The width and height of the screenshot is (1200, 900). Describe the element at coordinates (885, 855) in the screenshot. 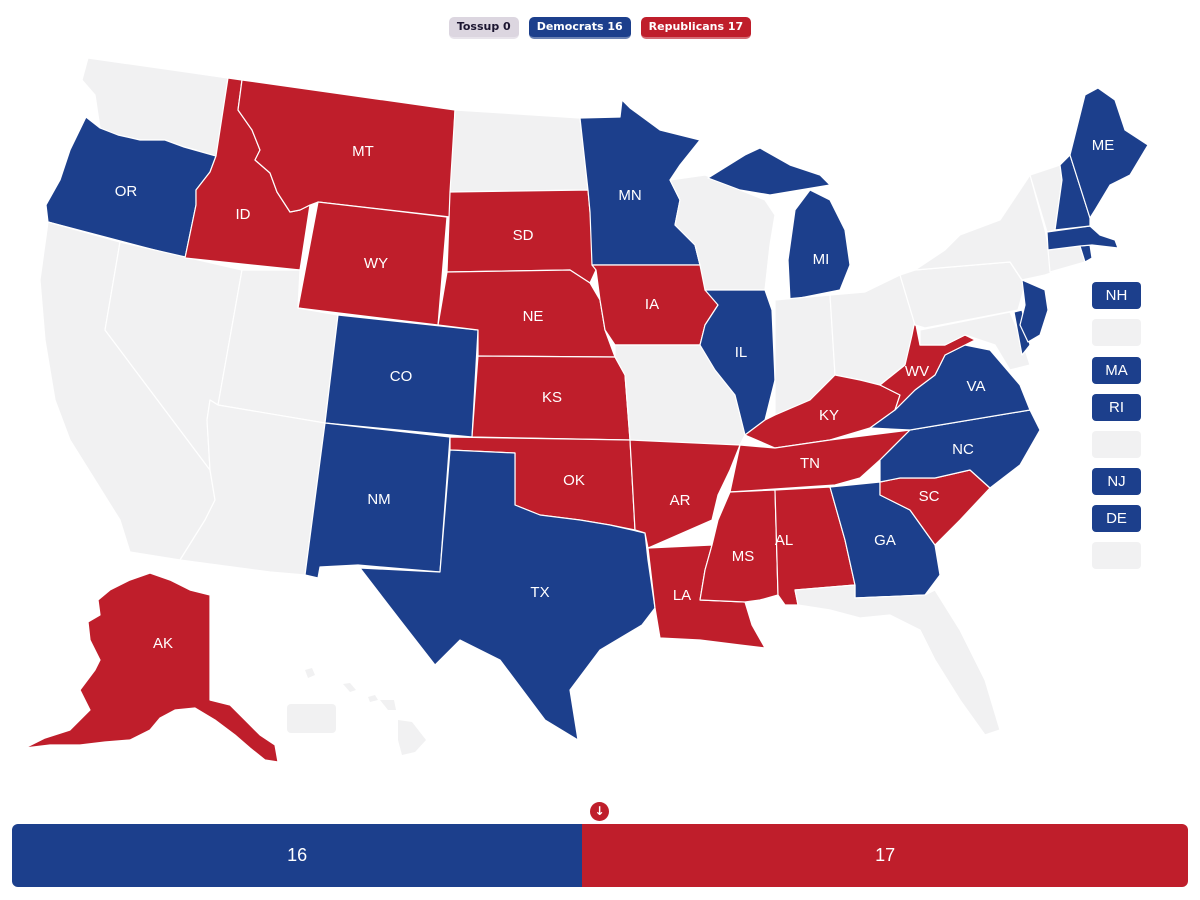

I see `republicans-bar-segment: 17` at that location.